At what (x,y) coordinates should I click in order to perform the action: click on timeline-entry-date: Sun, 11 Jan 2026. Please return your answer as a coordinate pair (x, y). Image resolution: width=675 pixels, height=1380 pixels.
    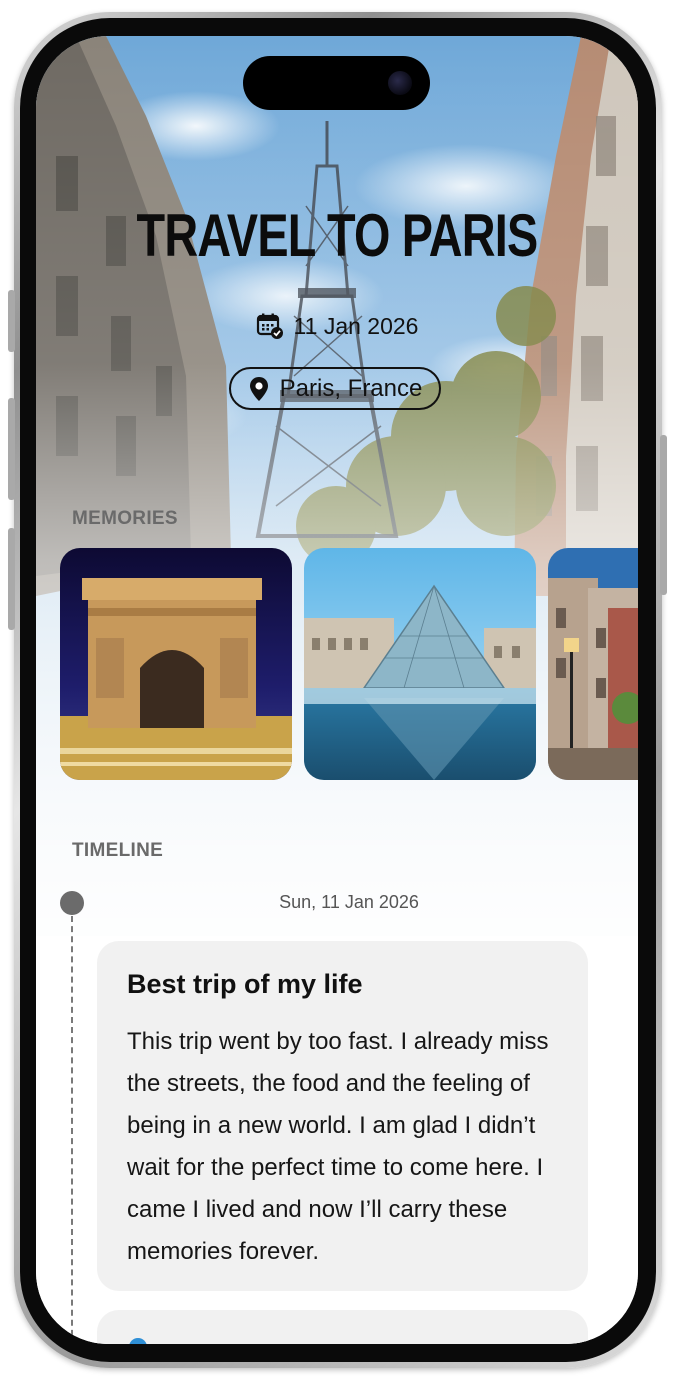
    Looking at the image, I should click on (349, 902).